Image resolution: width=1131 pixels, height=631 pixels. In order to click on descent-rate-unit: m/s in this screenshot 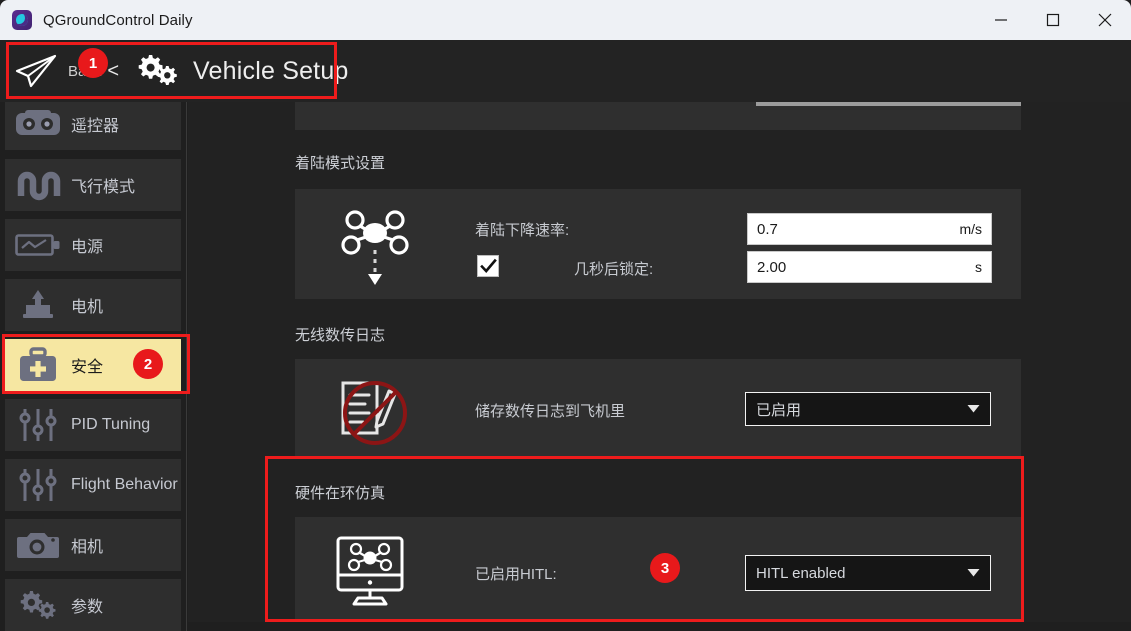, I will do `click(970, 229)`.